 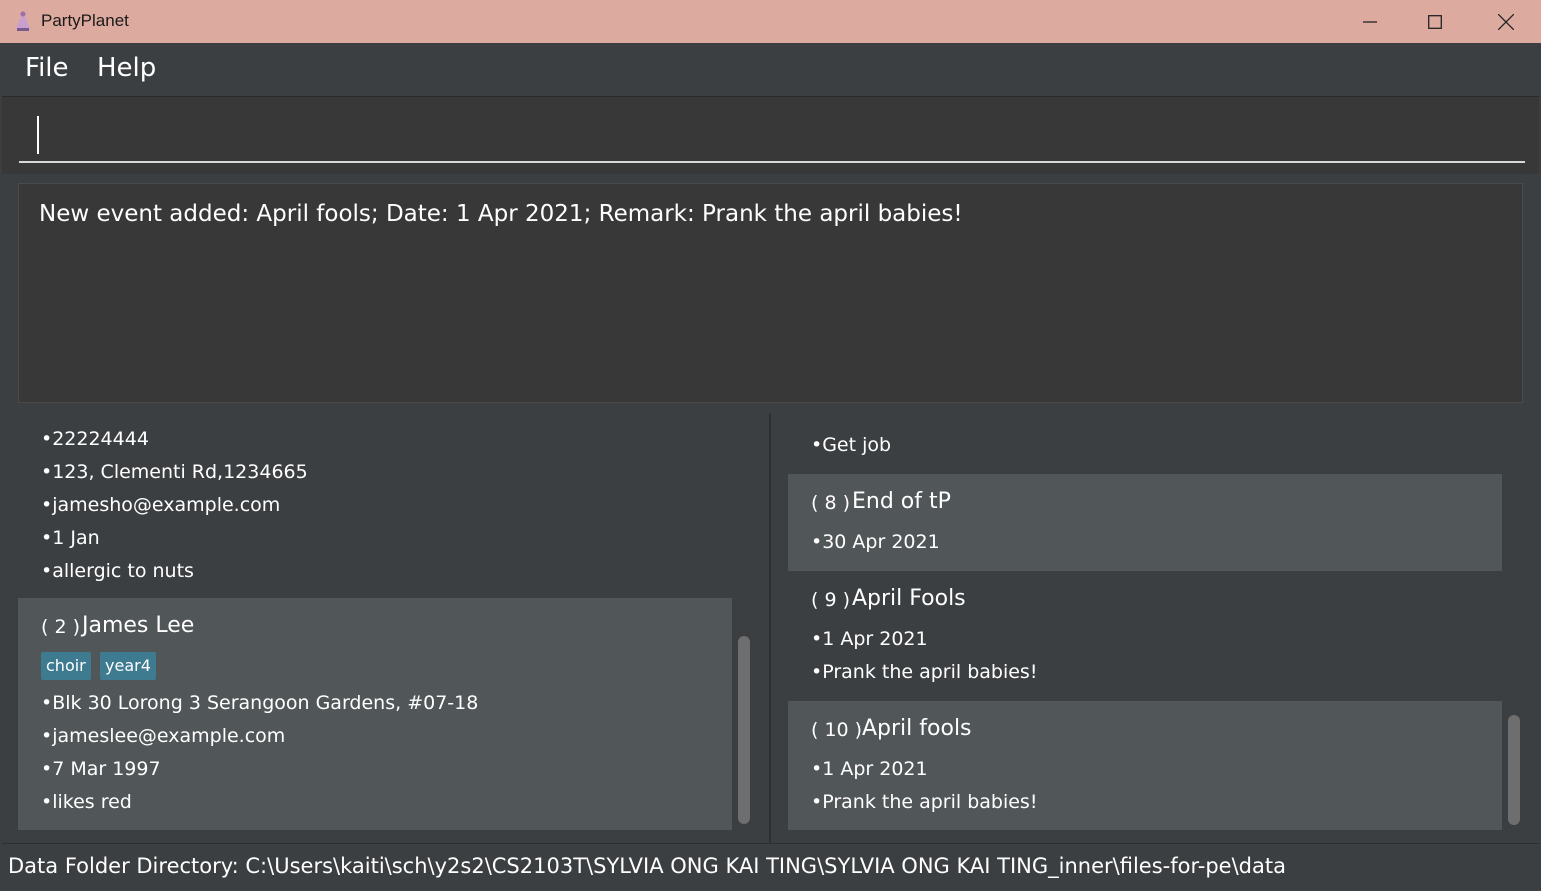 I want to click on person-remark: •likes red, so click(x=86, y=802).